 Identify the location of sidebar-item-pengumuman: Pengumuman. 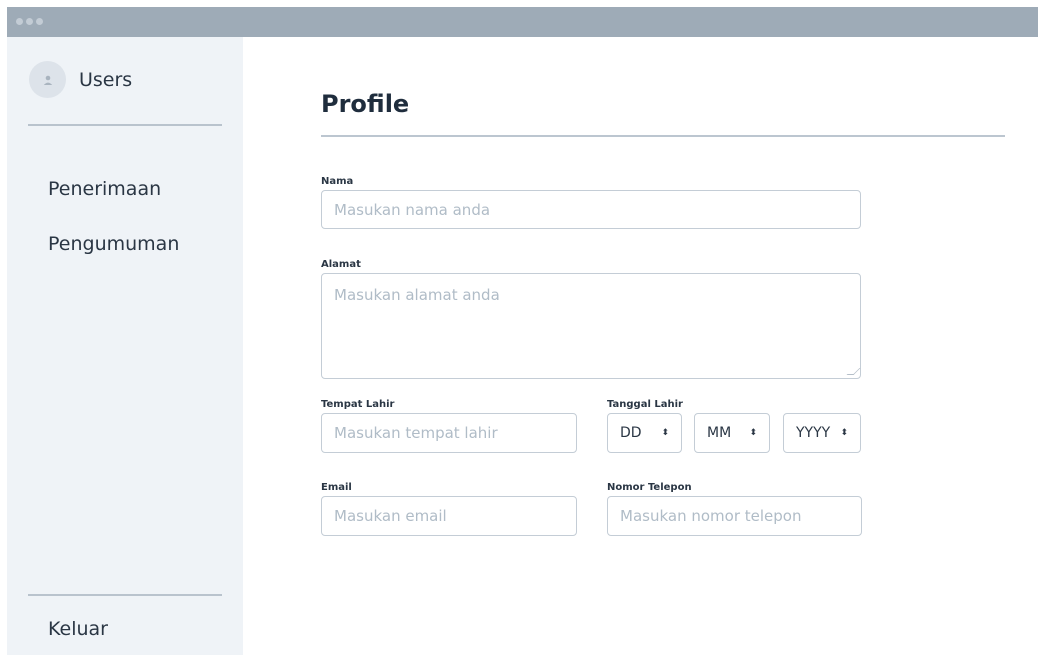
(113, 244).